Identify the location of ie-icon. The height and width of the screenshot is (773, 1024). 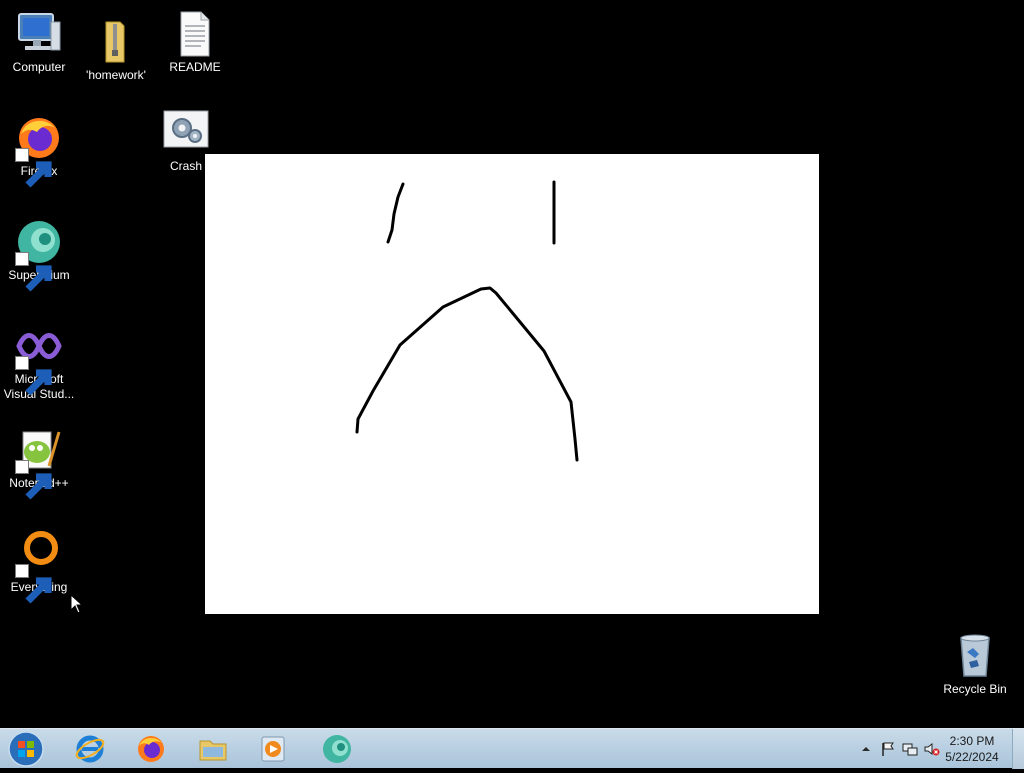
(90, 749).